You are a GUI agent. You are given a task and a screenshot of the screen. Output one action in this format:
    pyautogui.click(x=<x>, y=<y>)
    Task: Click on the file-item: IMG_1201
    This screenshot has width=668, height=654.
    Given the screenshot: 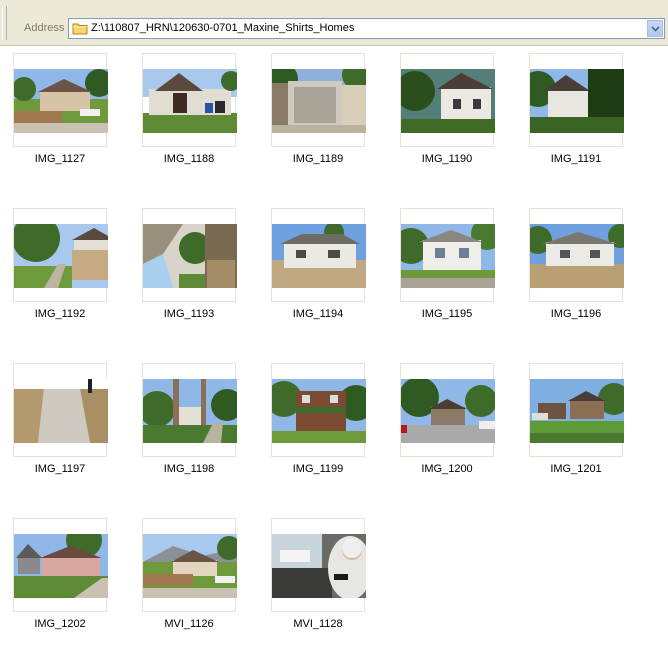 What is the action you would take?
    pyautogui.click(x=576, y=421)
    